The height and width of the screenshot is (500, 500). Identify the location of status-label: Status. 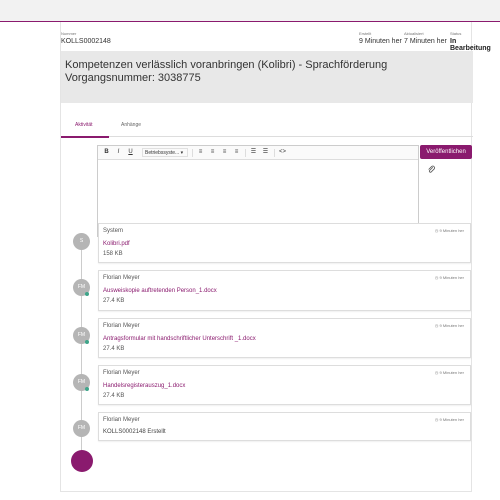
(456, 33).